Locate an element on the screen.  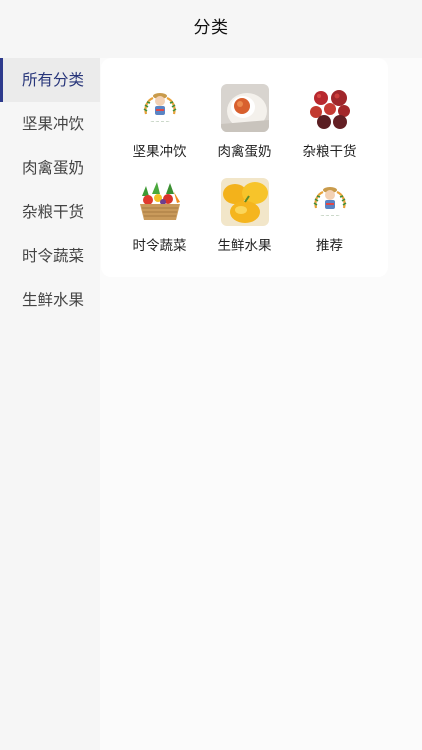
sidebar-item-label: 所有分类 is located at coordinates (53, 80).